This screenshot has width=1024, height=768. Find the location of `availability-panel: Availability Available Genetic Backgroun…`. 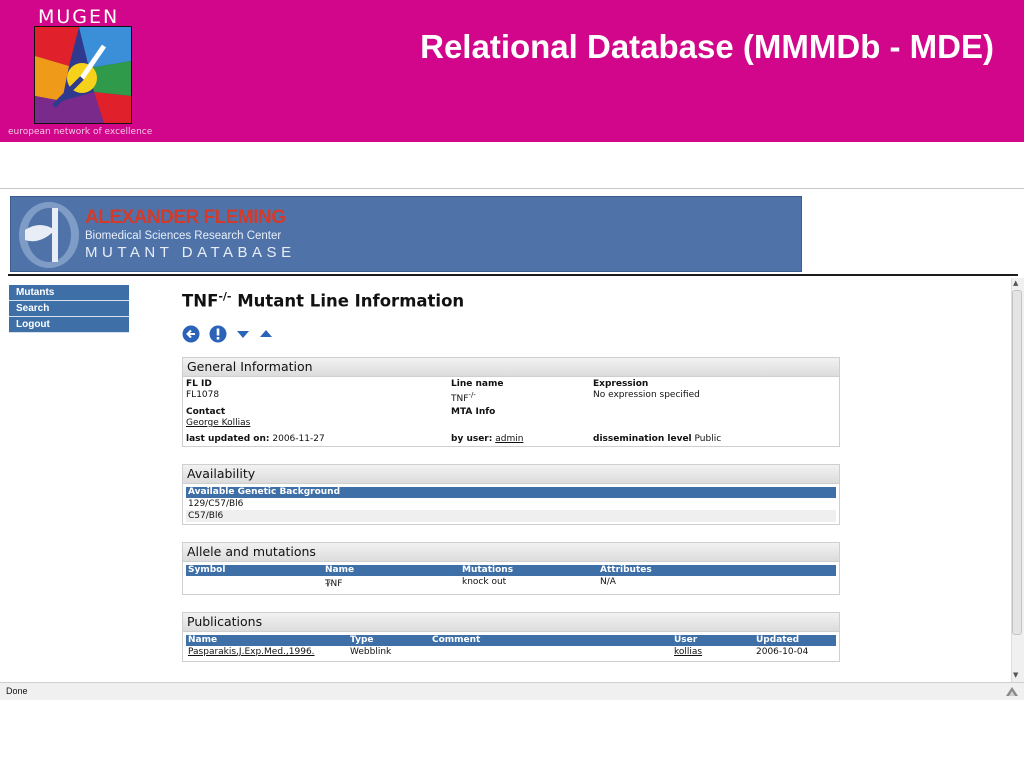

availability-panel: Availability Available Genetic Backgroun… is located at coordinates (511, 494).